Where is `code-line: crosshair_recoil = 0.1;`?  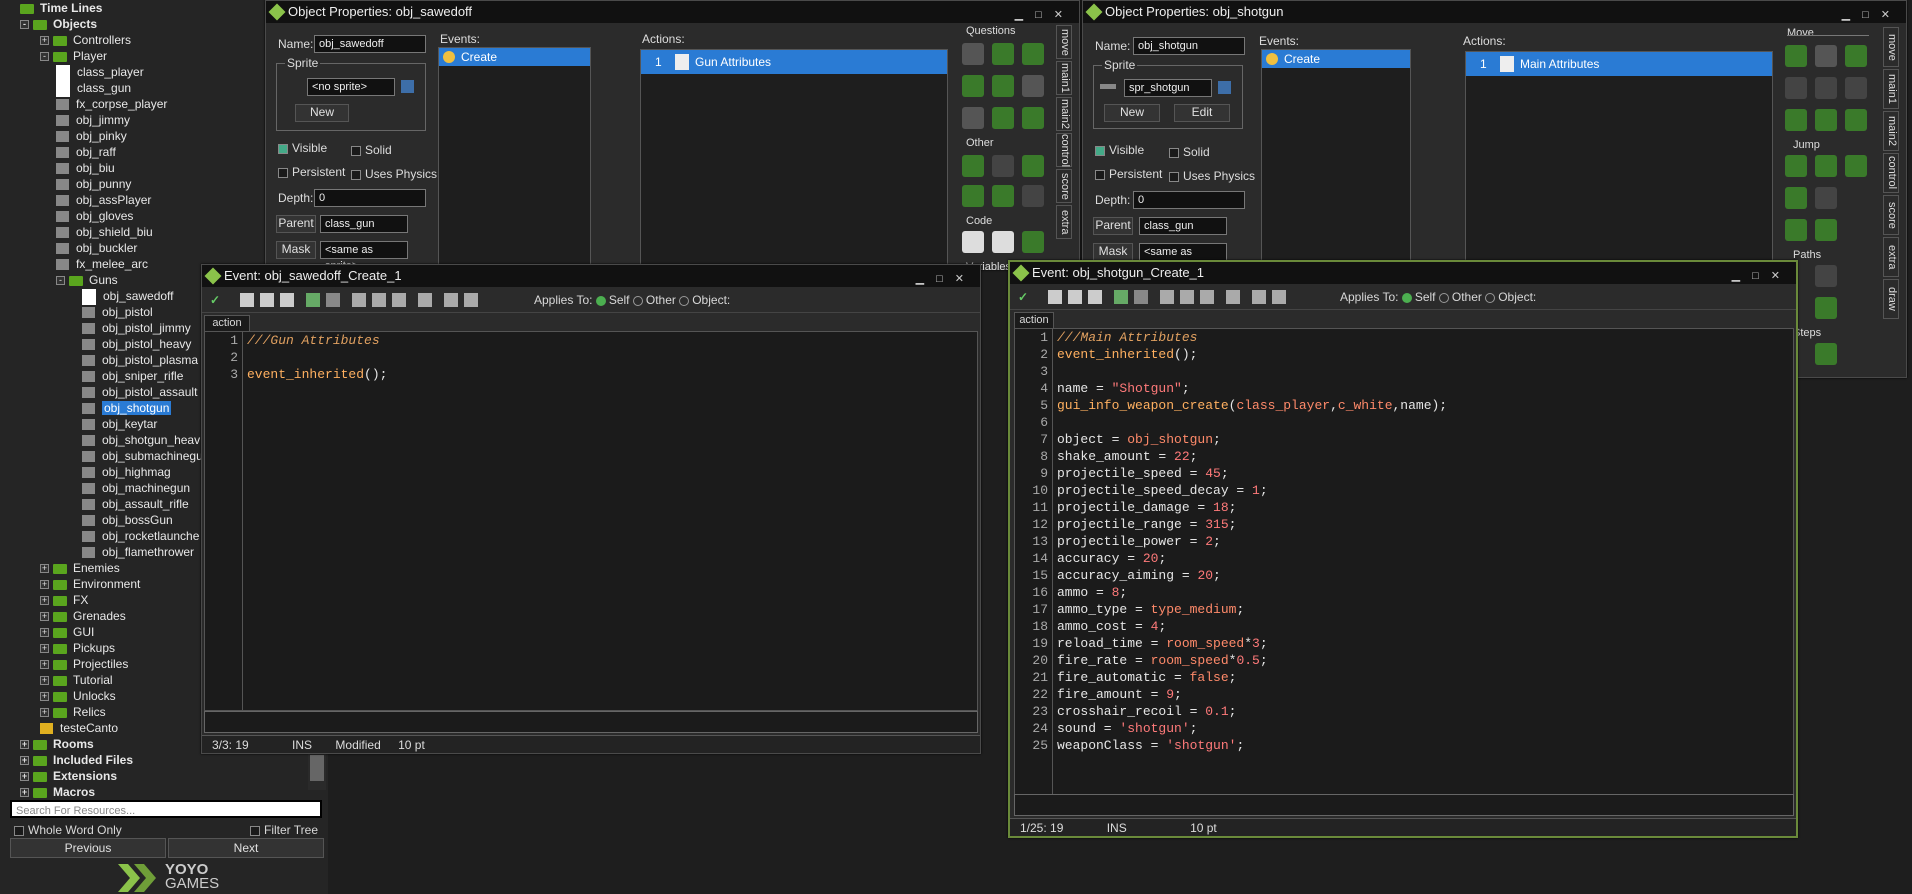
code-line: crosshair_recoil = 0.1; is located at coordinates (1425, 711).